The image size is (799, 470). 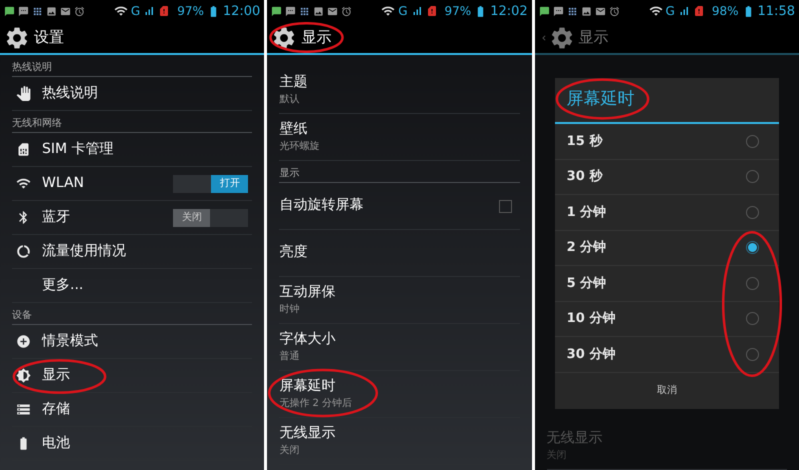 What do you see at coordinates (37, 124) in the screenshot?
I see `section-header: 无线和网络` at bounding box center [37, 124].